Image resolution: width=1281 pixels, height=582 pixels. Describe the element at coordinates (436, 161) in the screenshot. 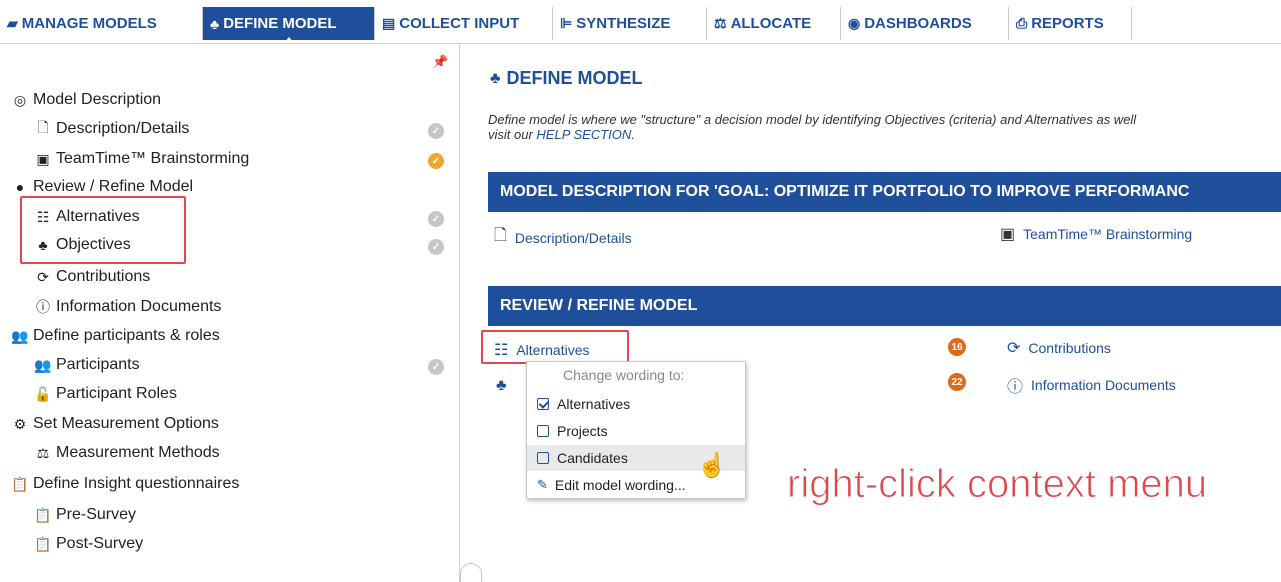

I see `status-done-icon: ✓` at that location.